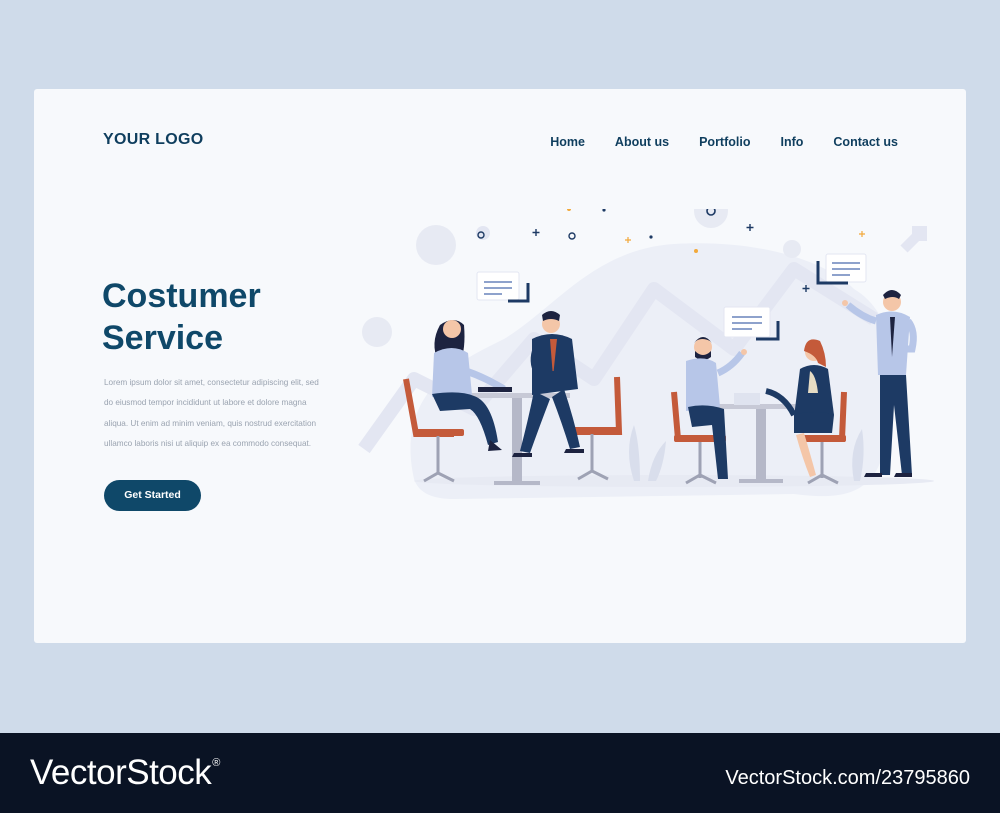  What do you see at coordinates (567, 142) in the screenshot?
I see `nav-home: Home` at bounding box center [567, 142].